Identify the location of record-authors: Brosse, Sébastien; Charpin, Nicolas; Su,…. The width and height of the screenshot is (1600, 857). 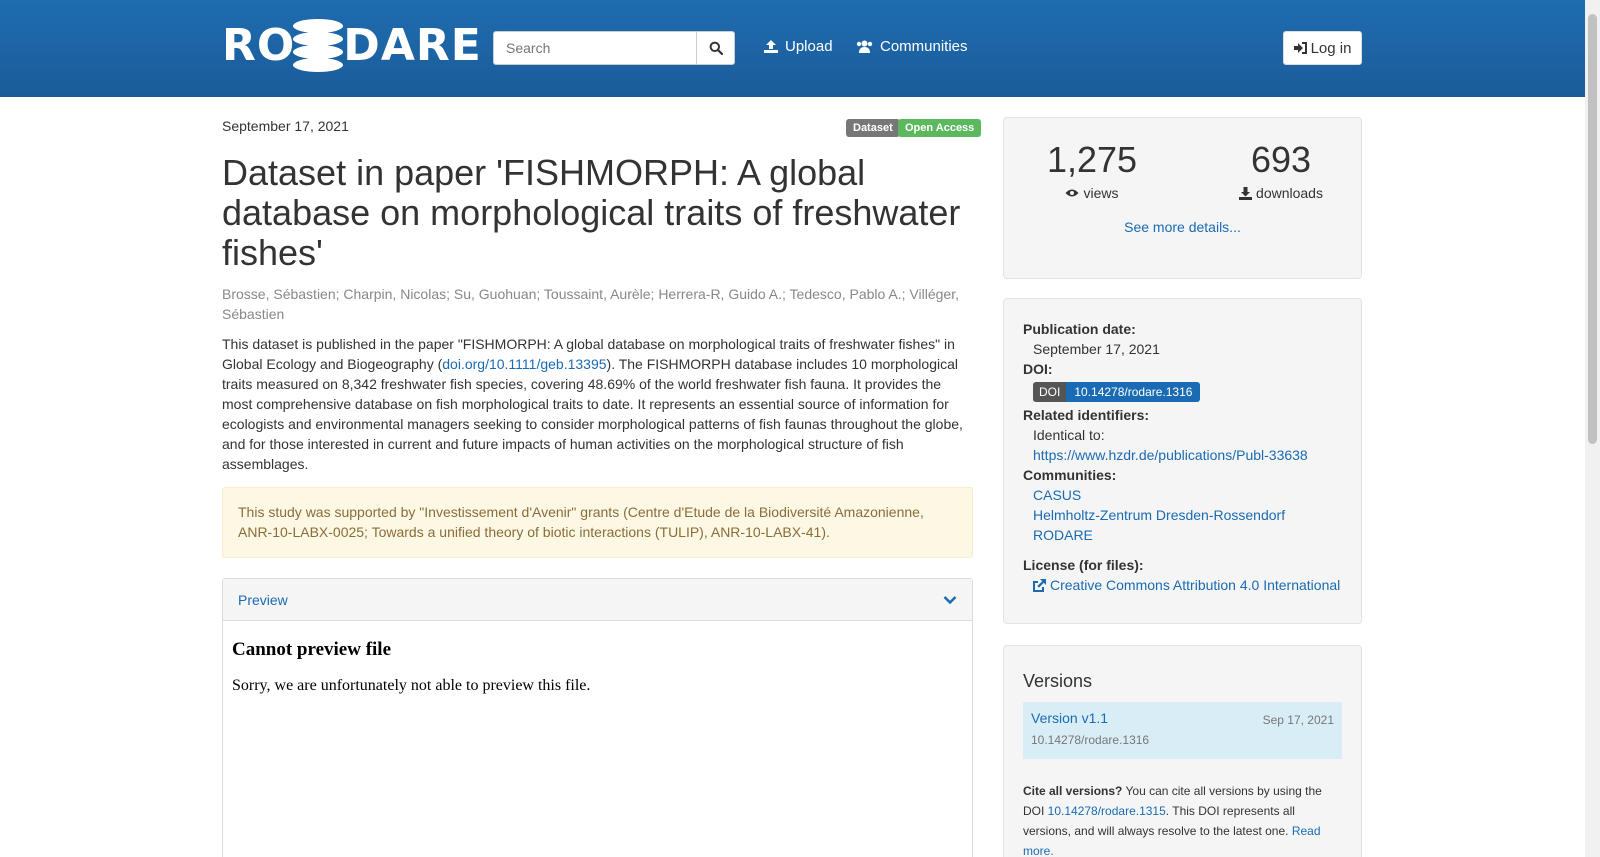
(590, 304).